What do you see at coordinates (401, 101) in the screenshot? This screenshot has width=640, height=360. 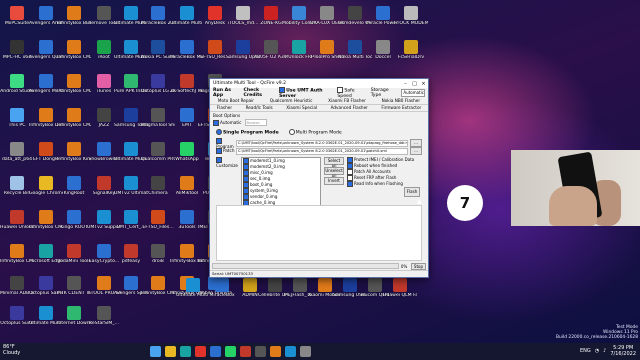 I see `tab-nokia-nb0-flasher: Nokia NB0 Flasher` at bounding box center [401, 101].